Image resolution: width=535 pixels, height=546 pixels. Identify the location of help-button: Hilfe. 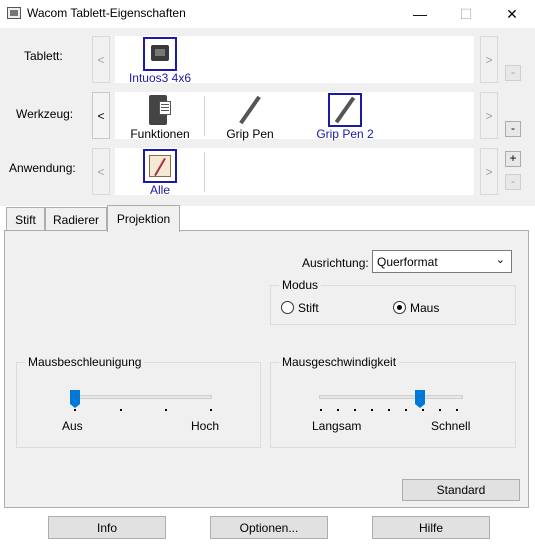
(431, 527).